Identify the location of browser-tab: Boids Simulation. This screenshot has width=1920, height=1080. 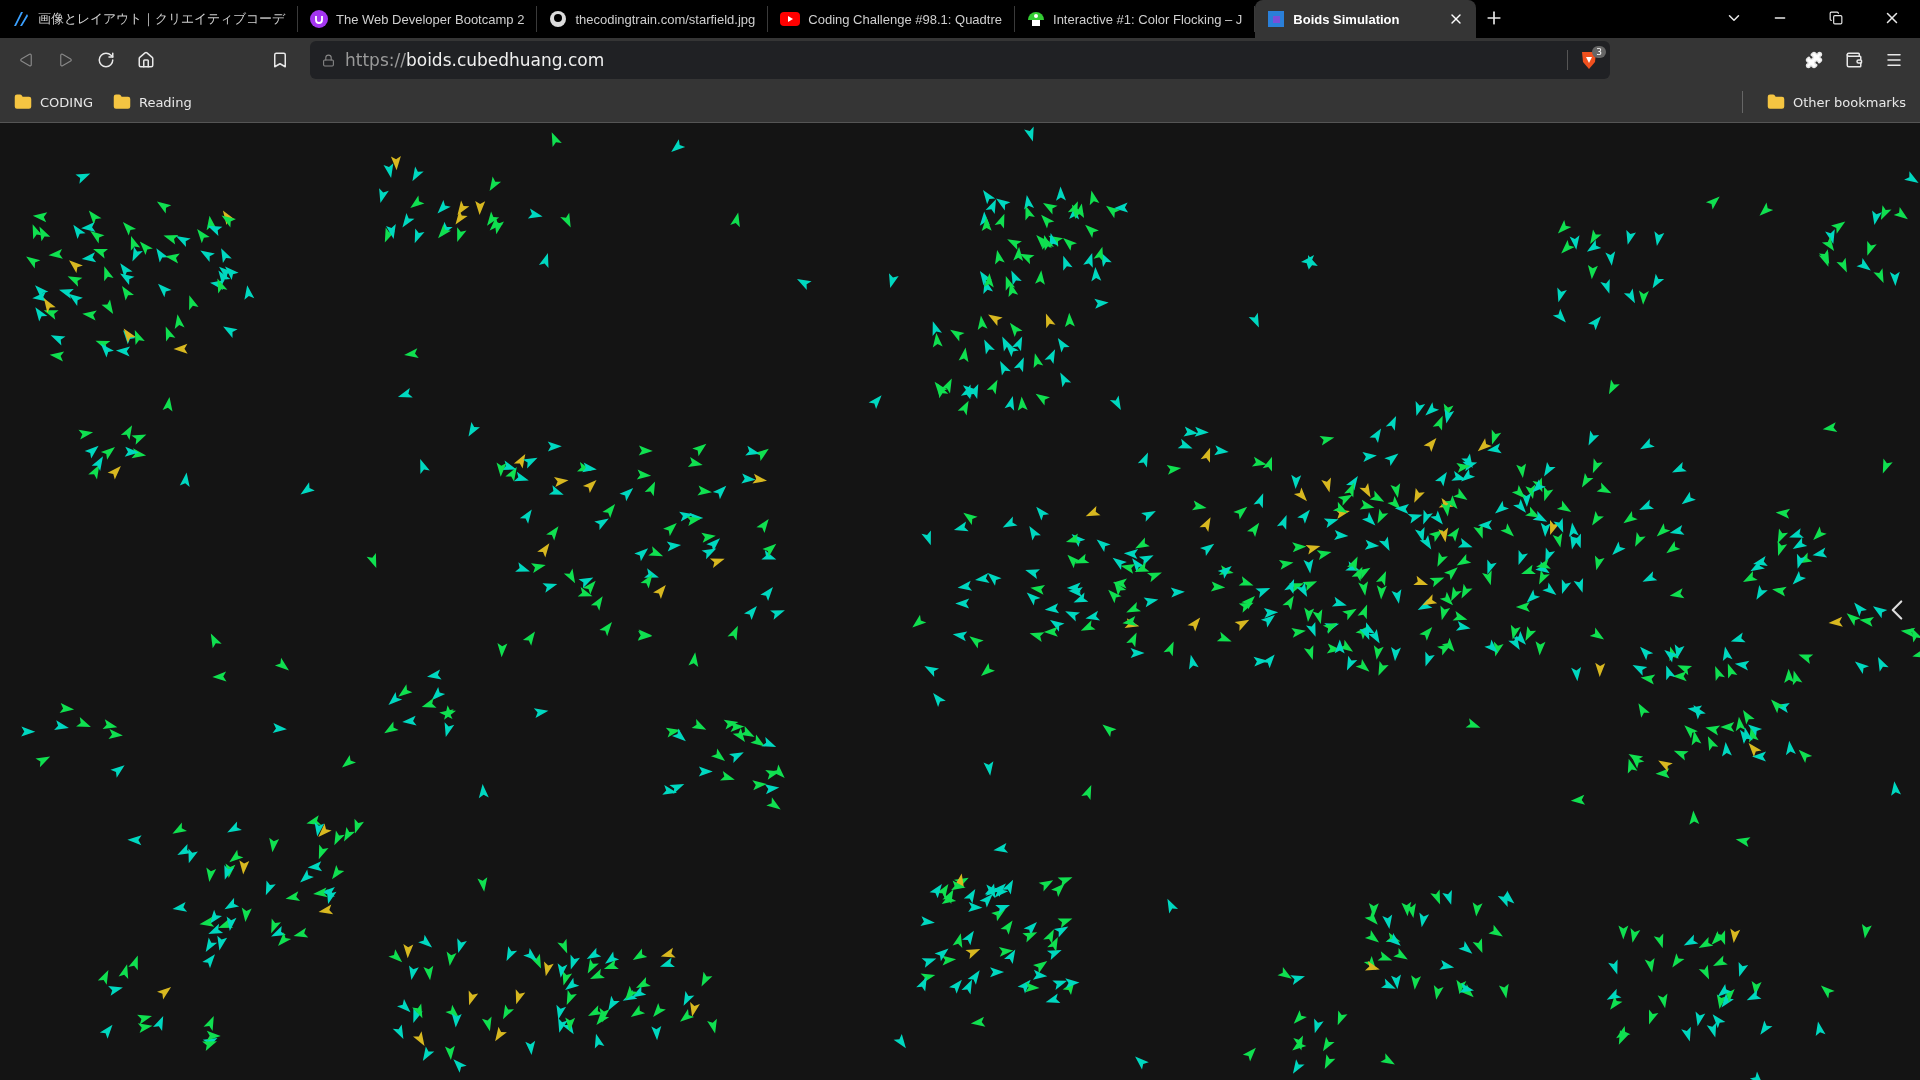
(1365, 19).